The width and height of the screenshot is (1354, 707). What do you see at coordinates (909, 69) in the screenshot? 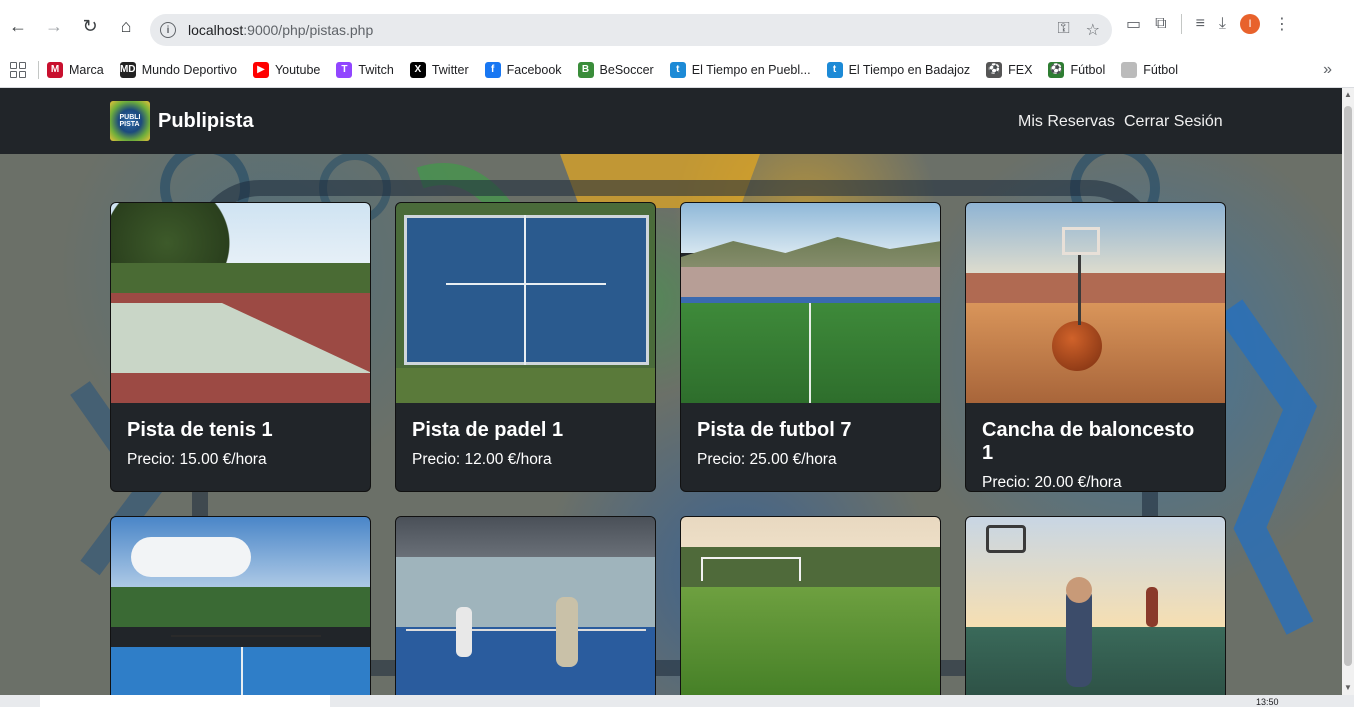
I see `bookmark-label: El Tiempo en Badajoz` at bounding box center [909, 69].